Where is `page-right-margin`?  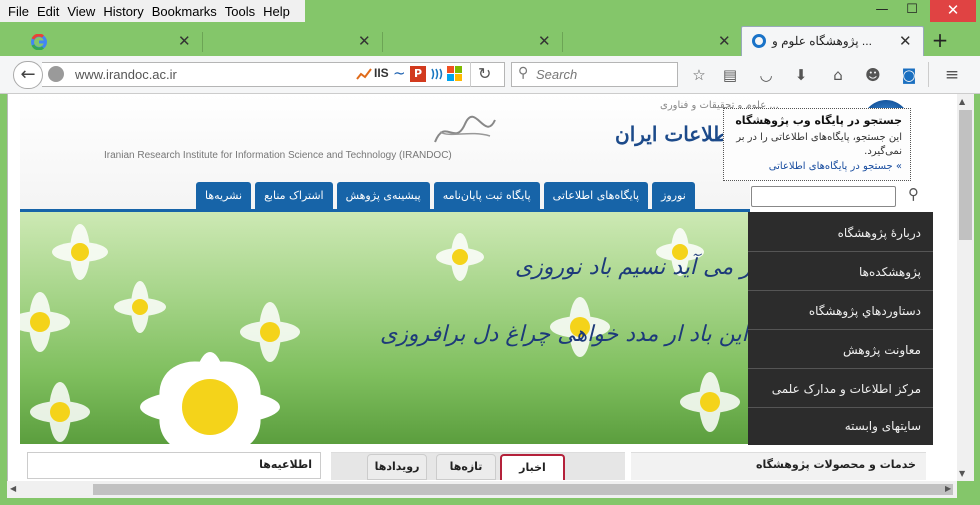
page-right-margin is located at coordinates (945, 287).